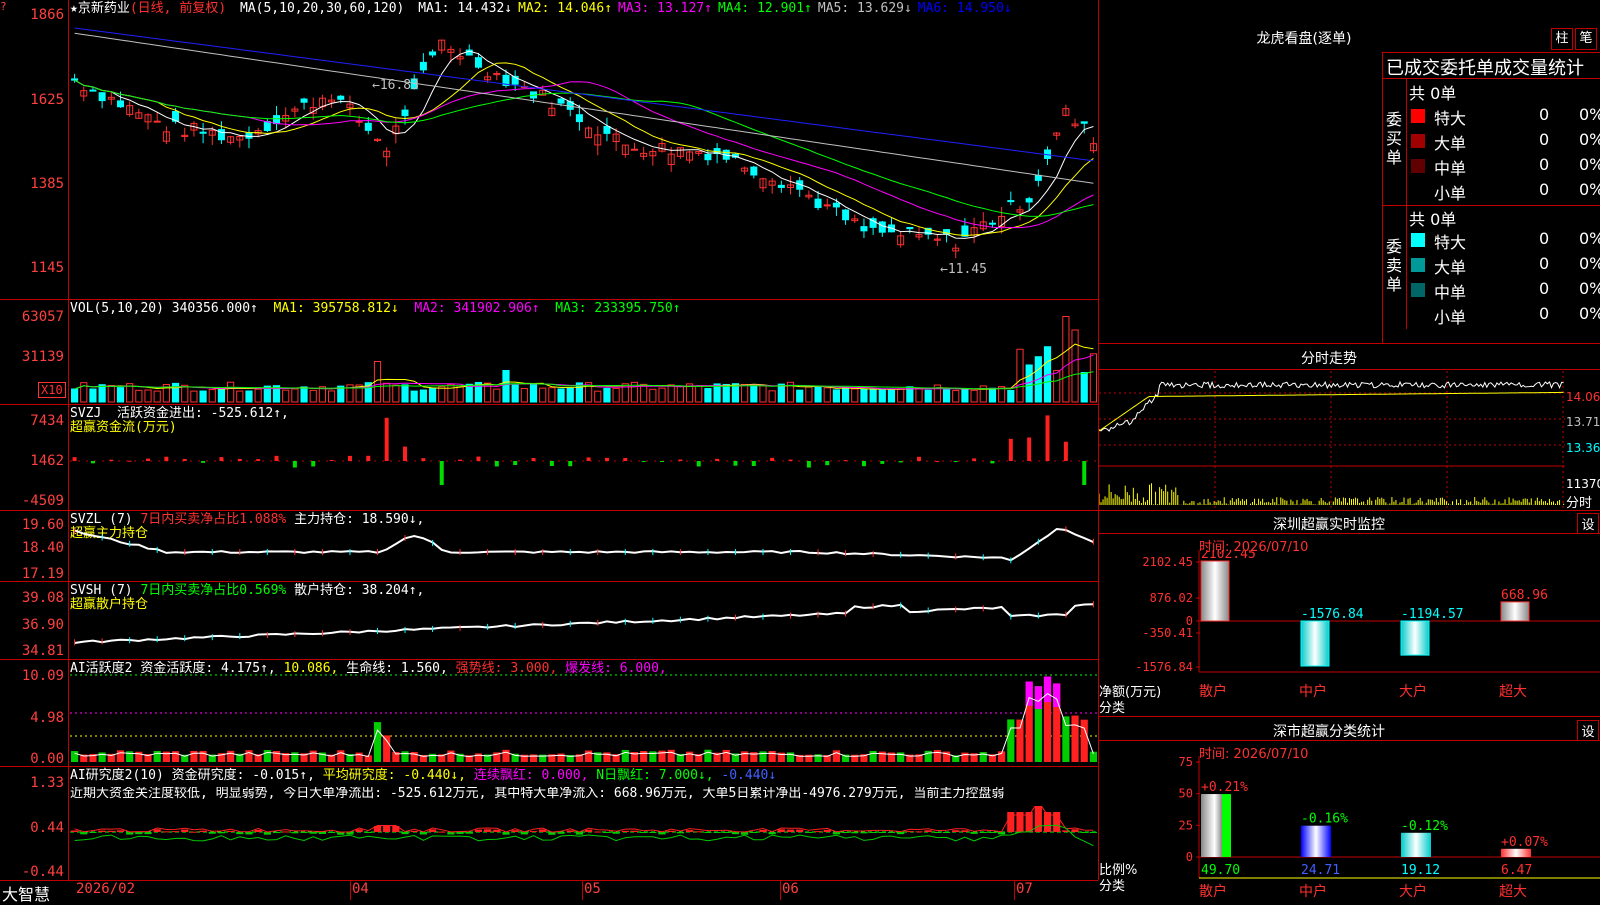  Describe the element at coordinates (42, 598) in the screenshot. I see `svsh-tick: 39.08` at that location.